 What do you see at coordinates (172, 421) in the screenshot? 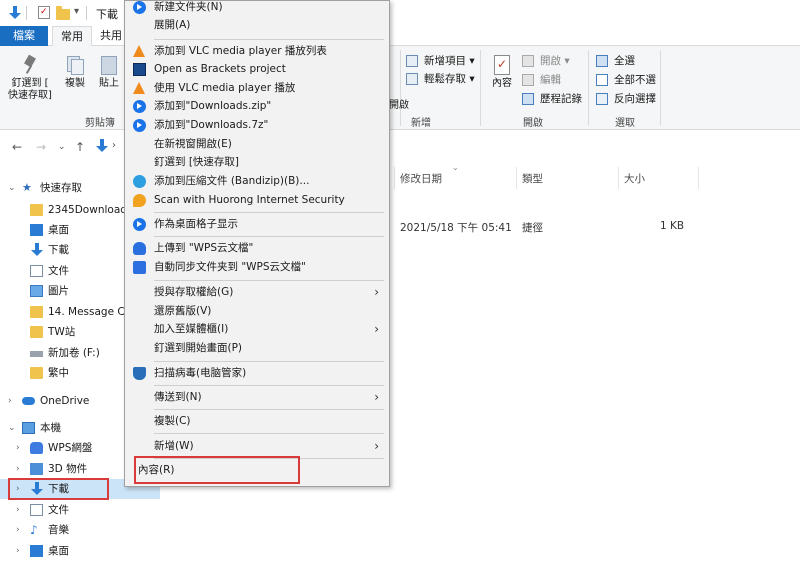
I see `menu-copy-label: 複製(C)` at bounding box center [172, 421].